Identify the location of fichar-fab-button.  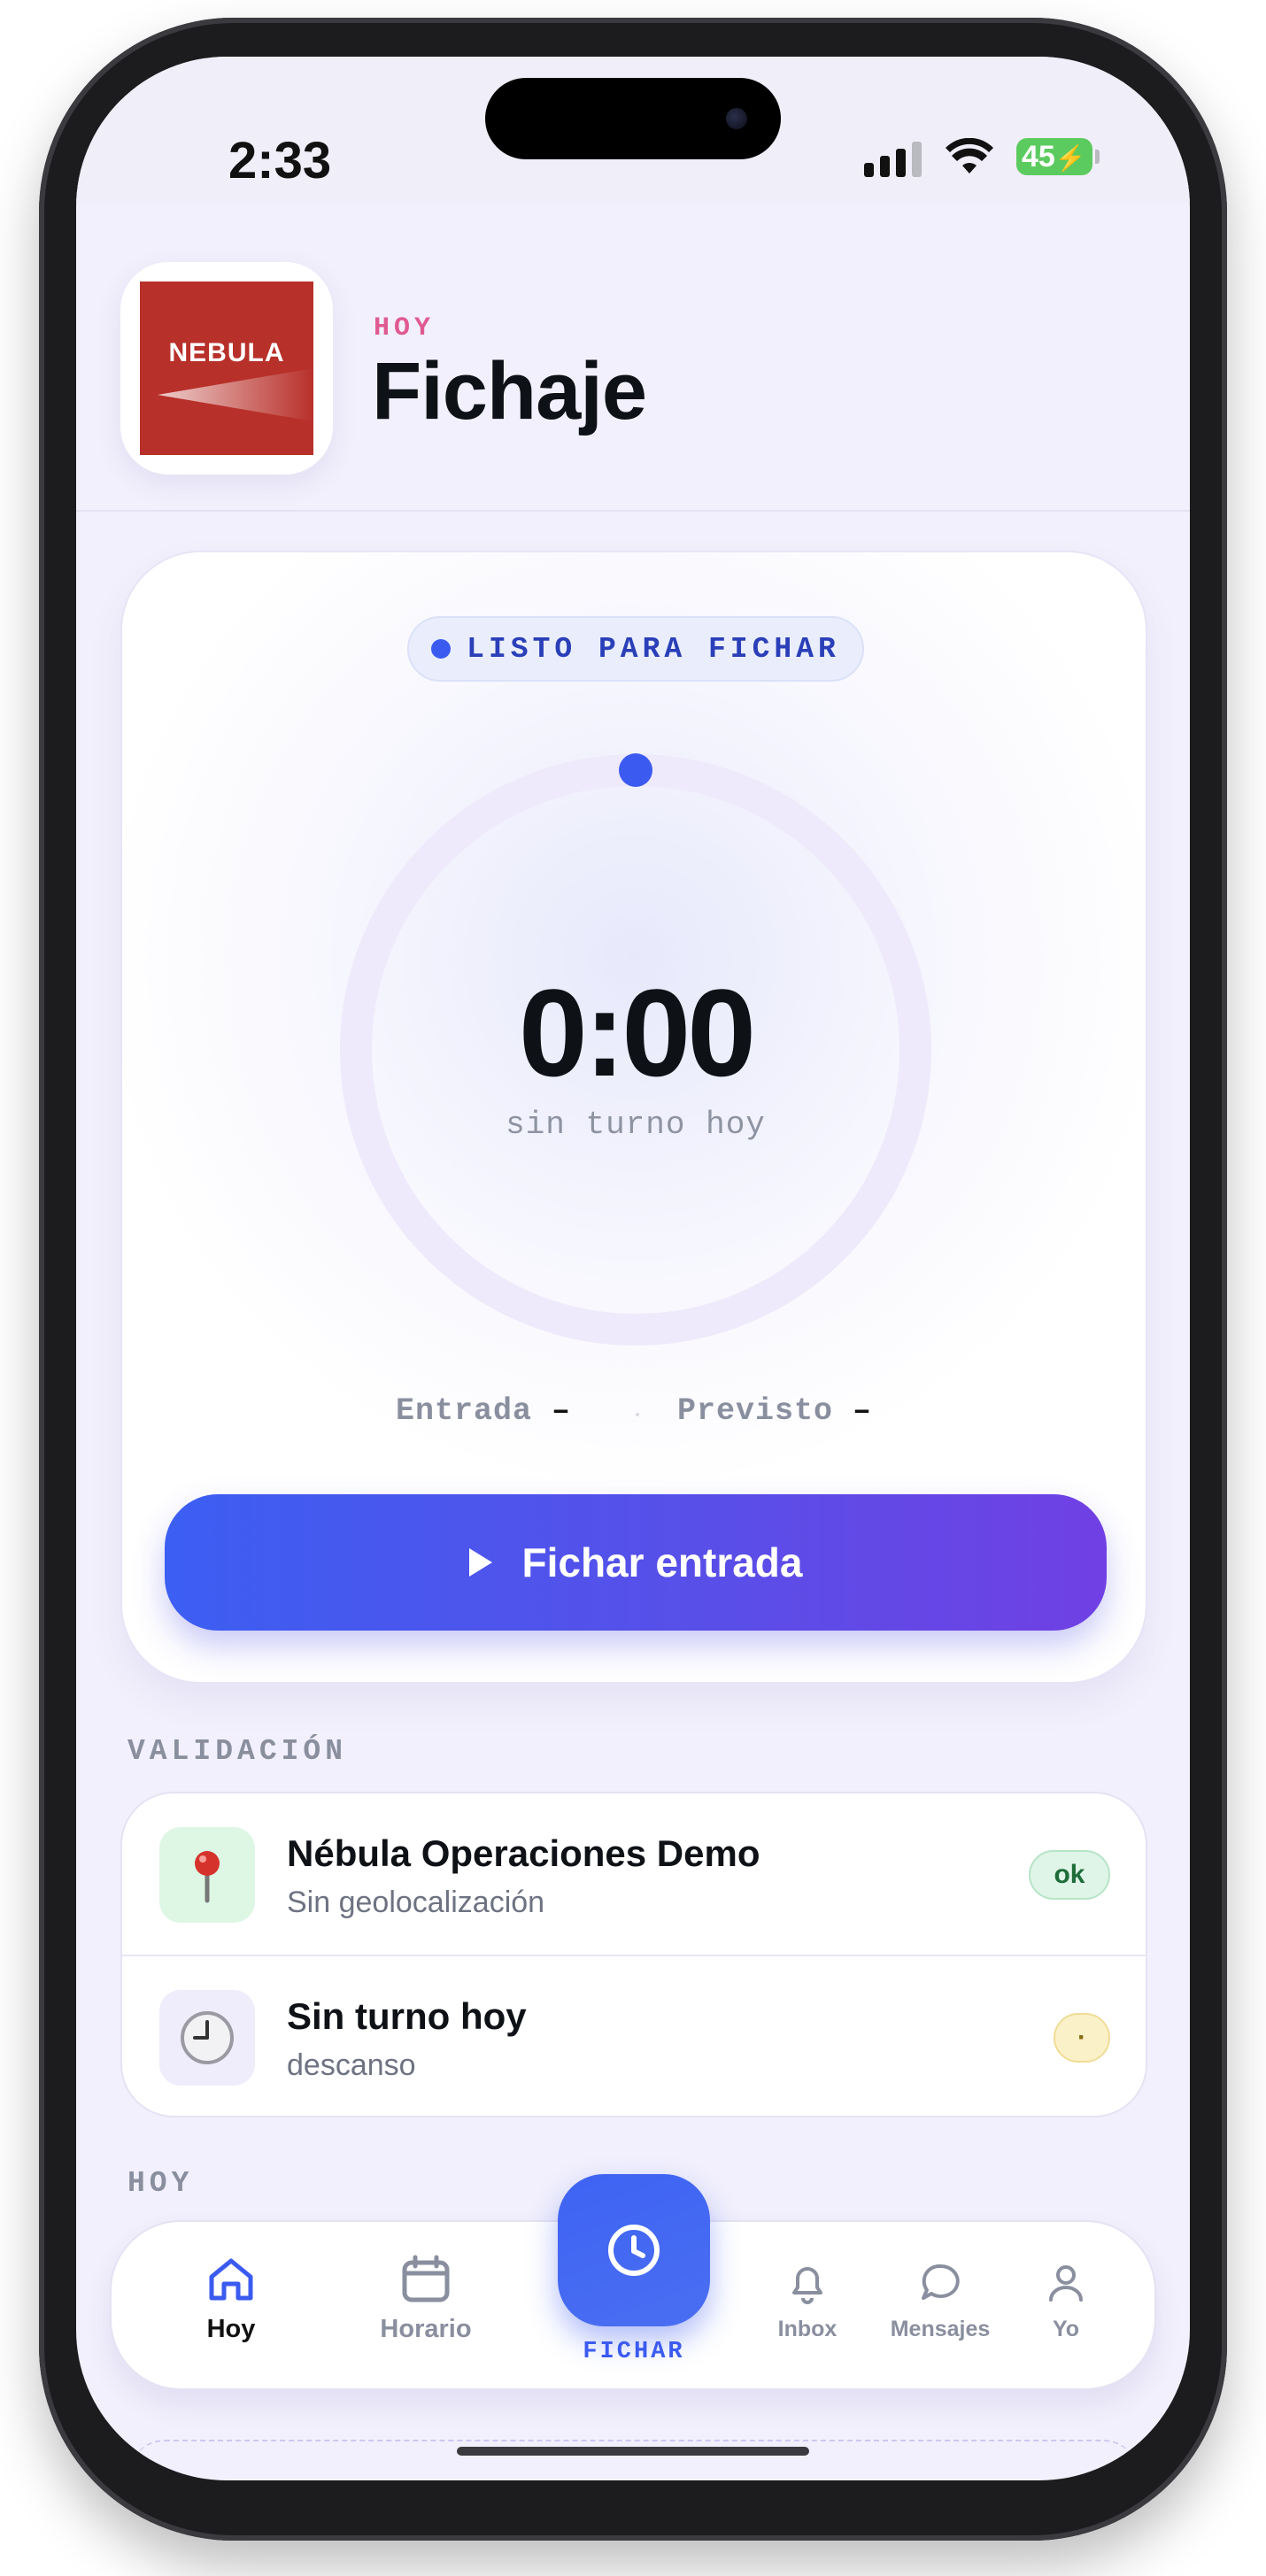
(634, 2250).